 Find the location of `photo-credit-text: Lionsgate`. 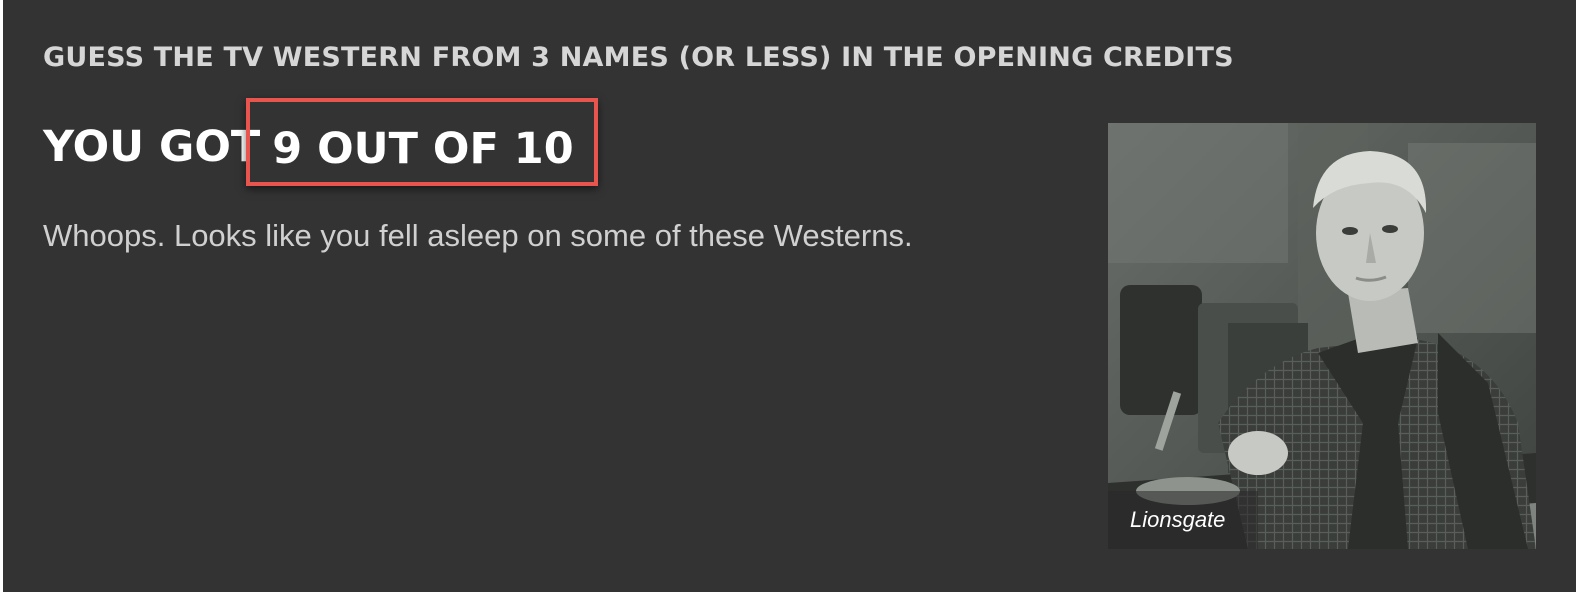

photo-credit-text: Lionsgate is located at coordinates (1178, 519).